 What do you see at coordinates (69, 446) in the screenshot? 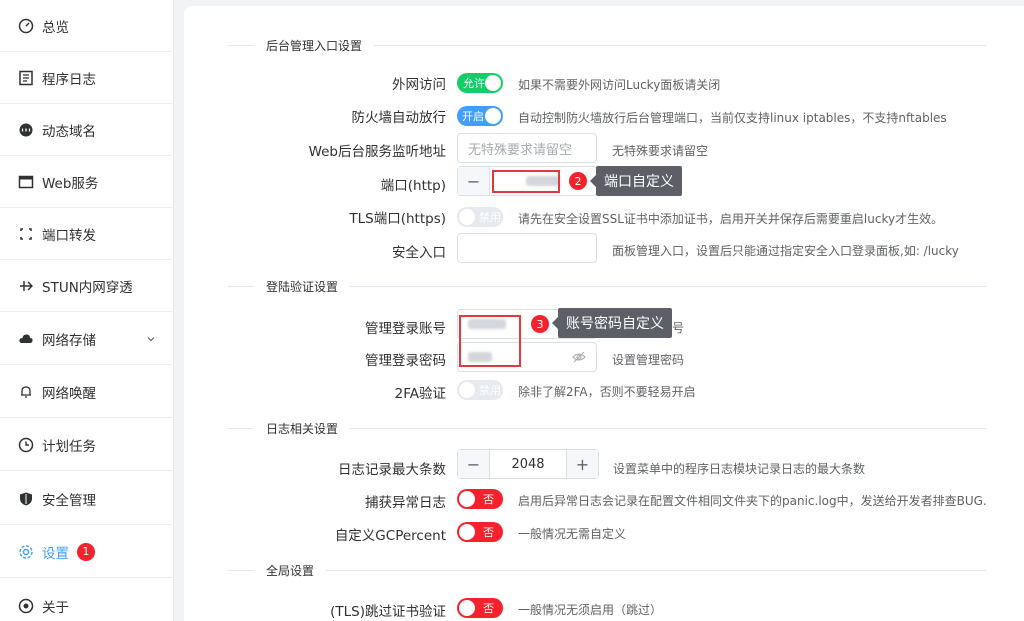
I see `sidebar-item-label: 计划任务` at bounding box center [69, 446].